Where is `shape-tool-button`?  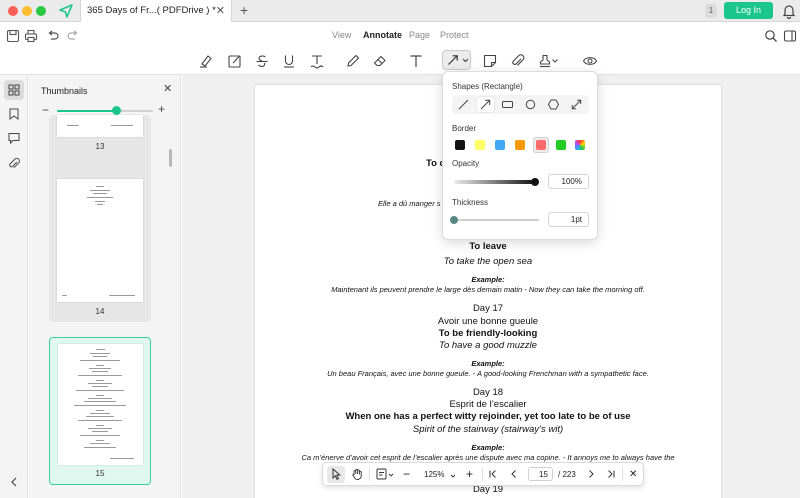
shape-tool-button is located at coordinates (456, 60).